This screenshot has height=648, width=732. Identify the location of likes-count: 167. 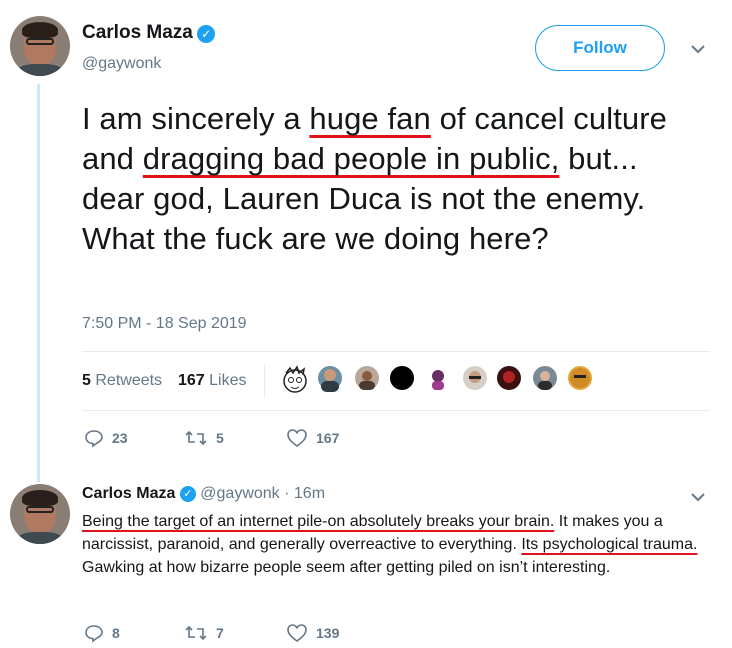
(191, 380).